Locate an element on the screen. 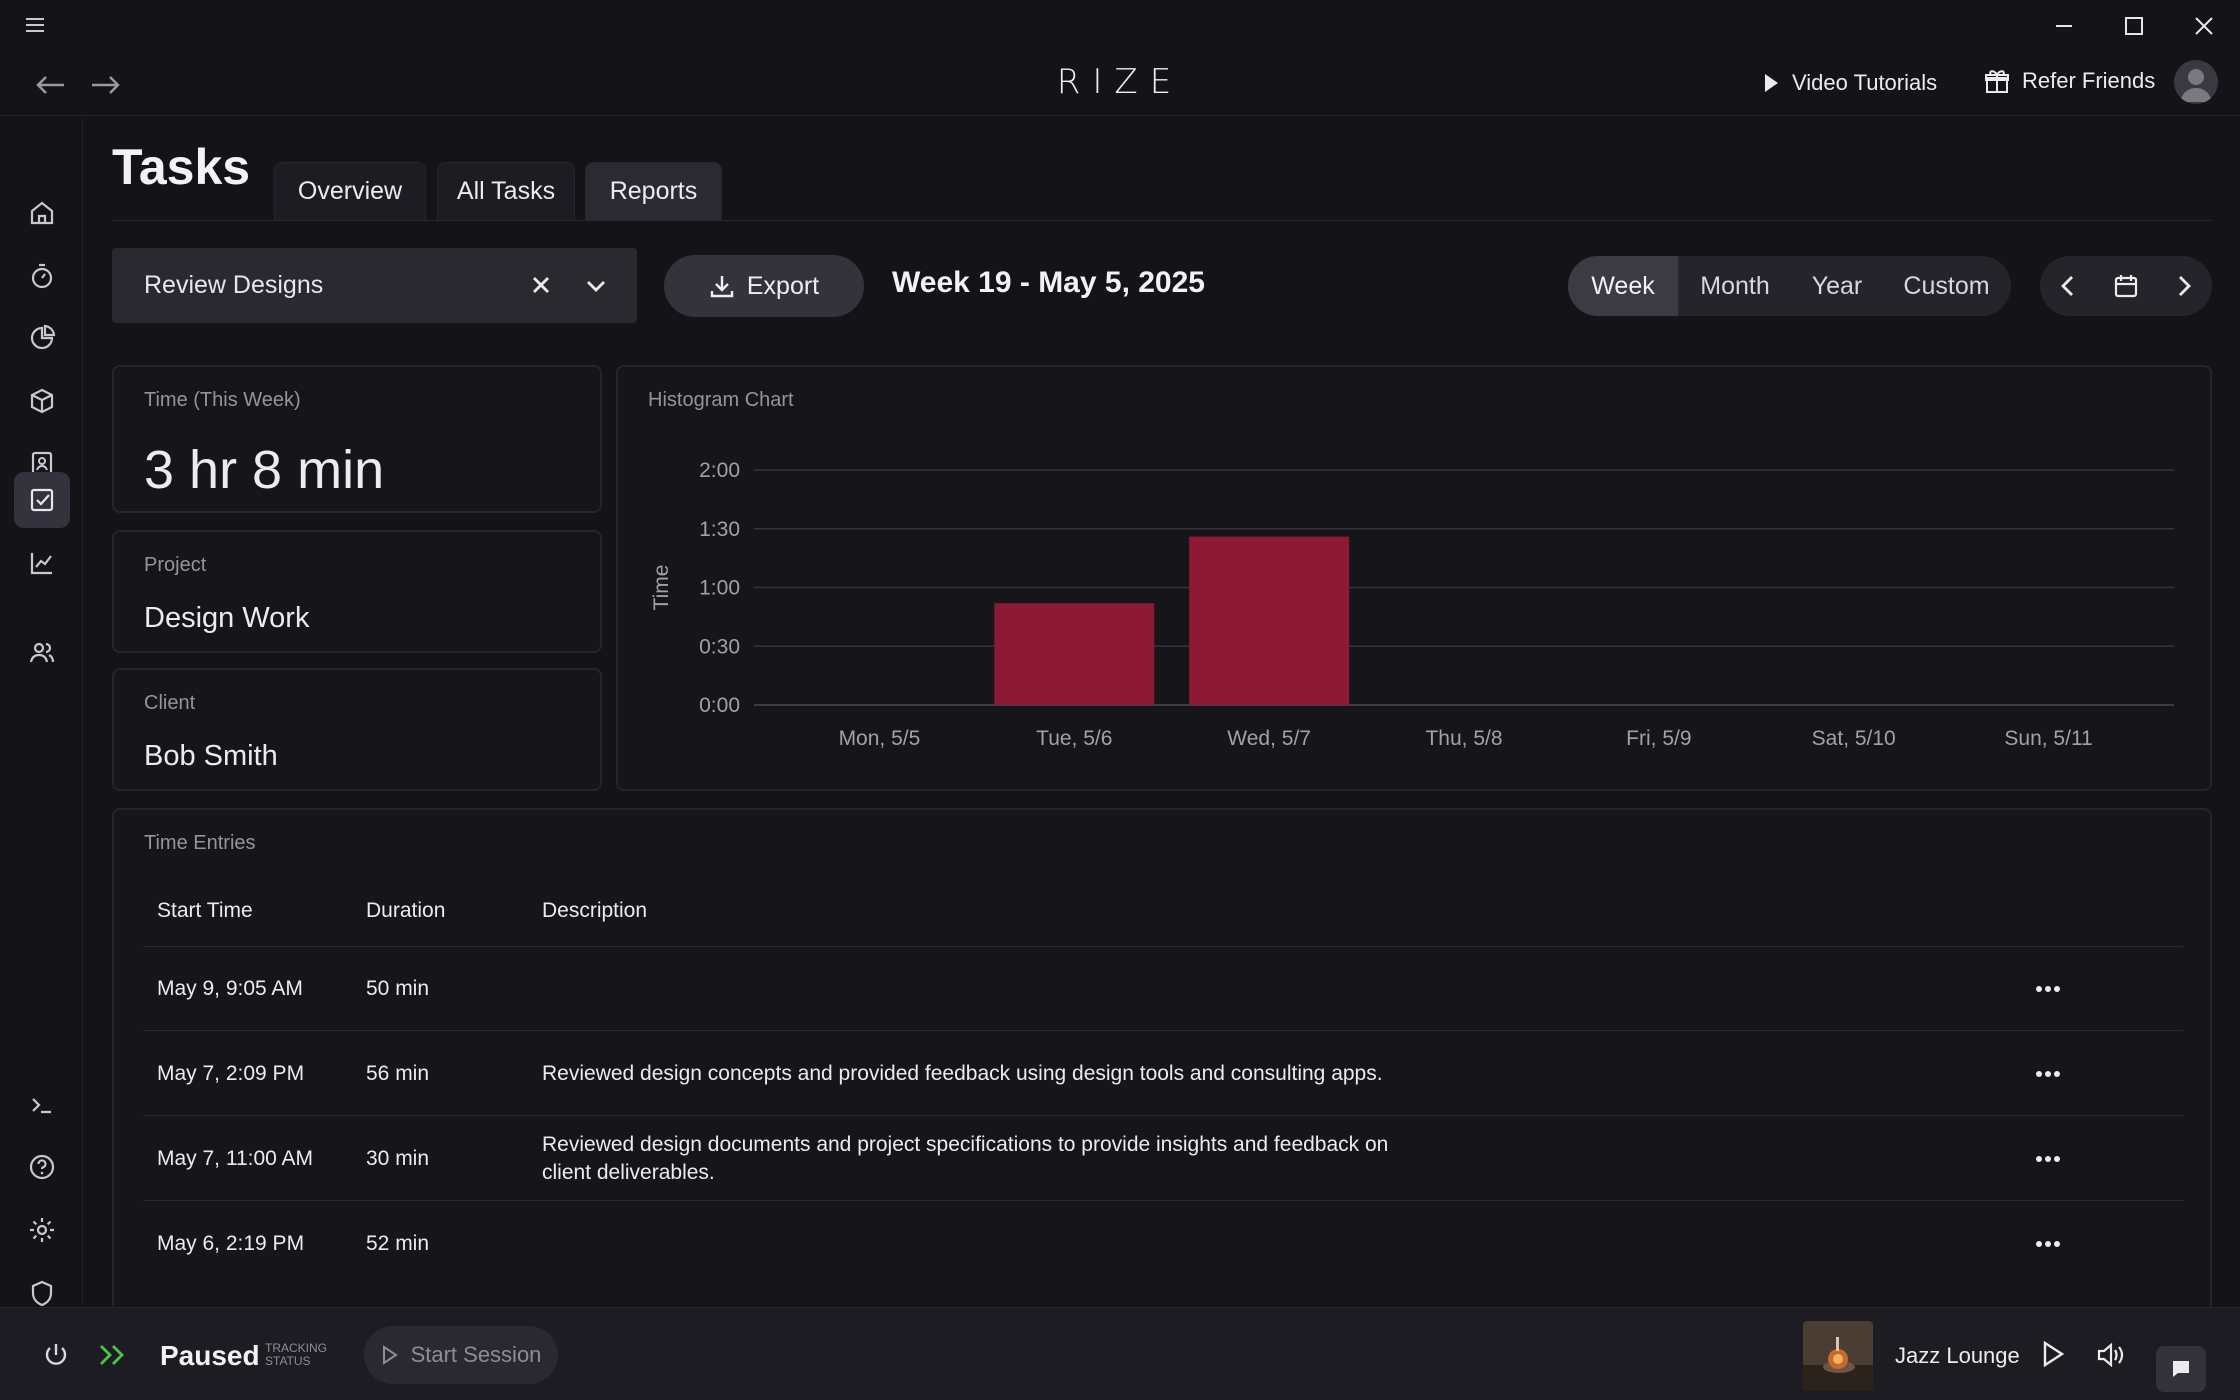 The height and width of the screenshot is (1400, 2240). range-month-button: Month is located at coordinates (1735, 286).